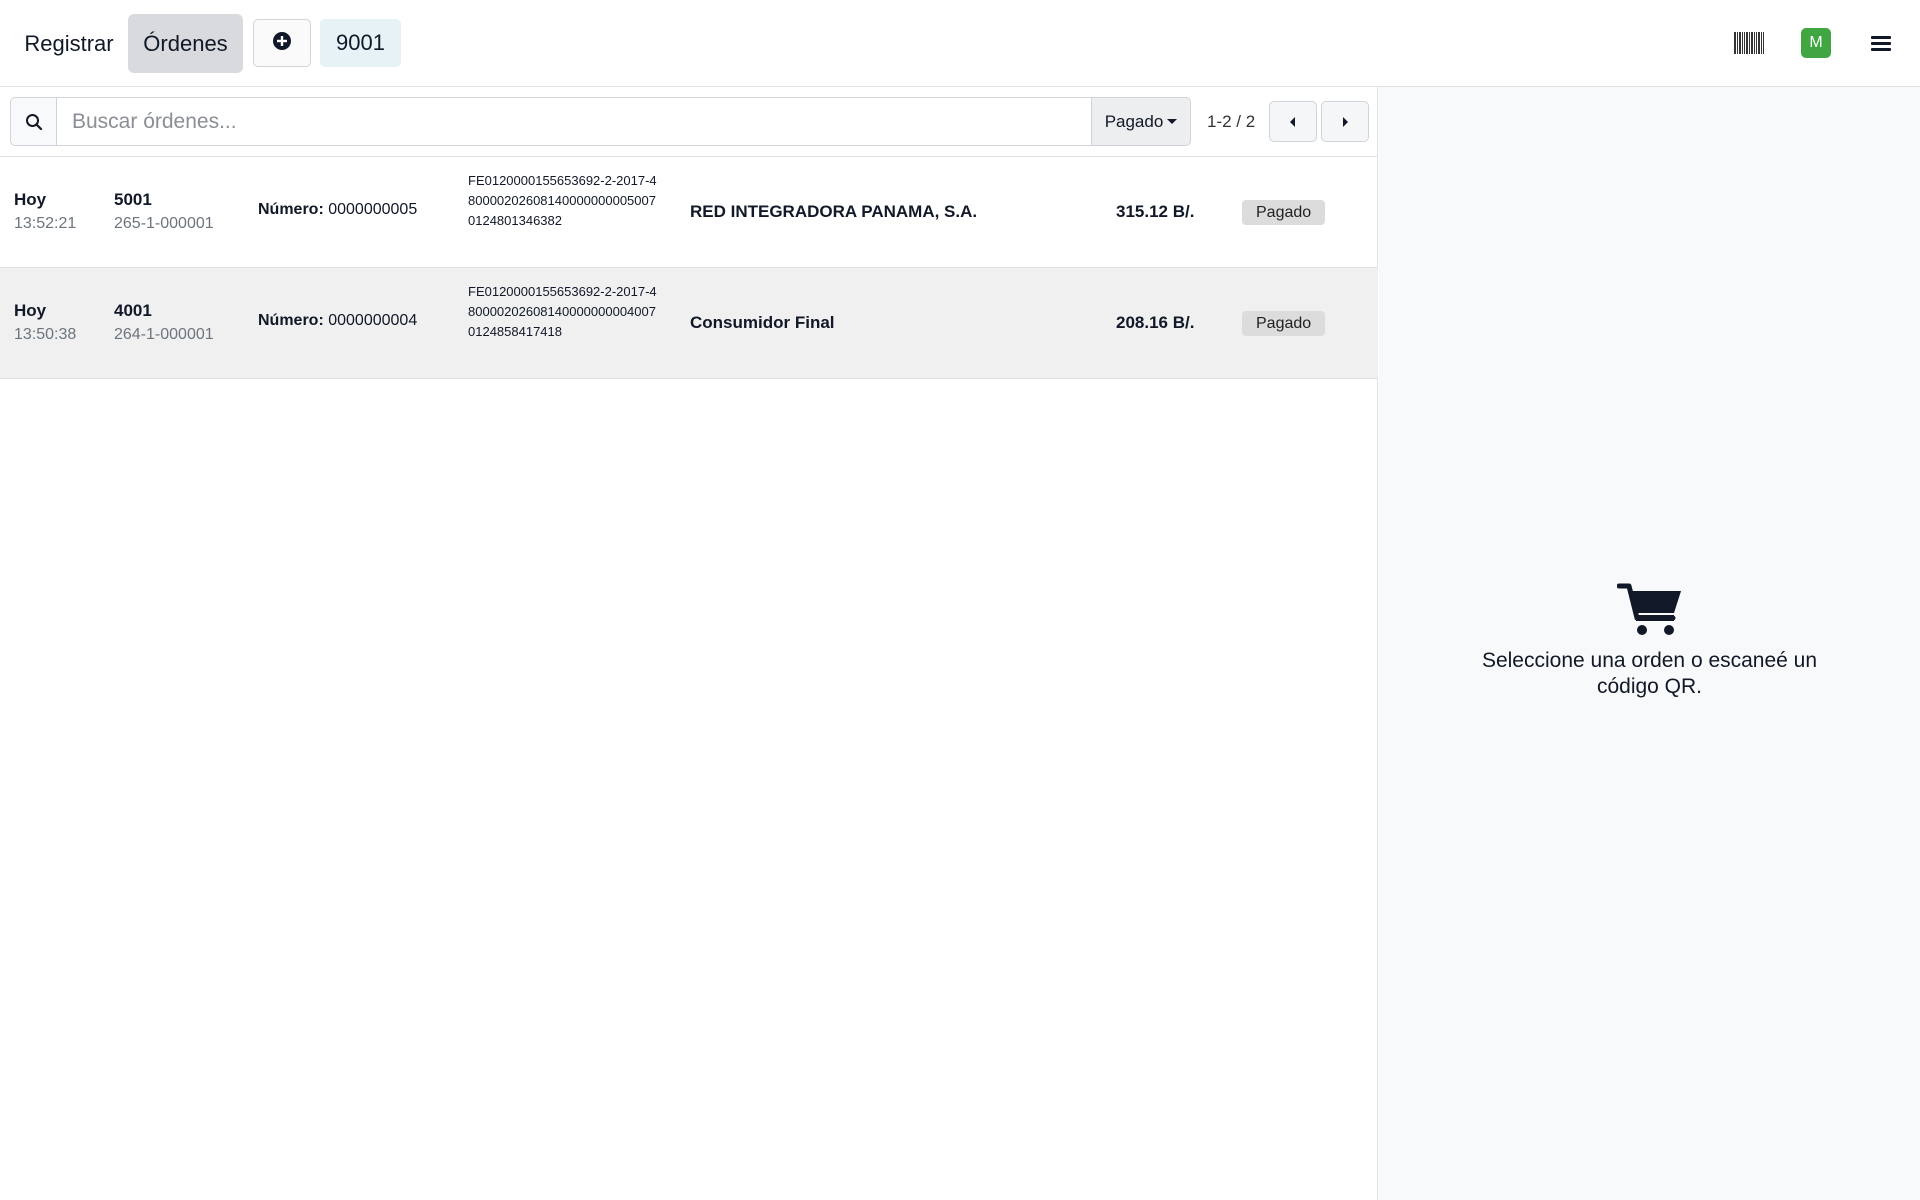  What do you see at coordinates (45, 334) in the screenshot?
I see `order-time: 13:50:38` at bounding box center [45, 334].